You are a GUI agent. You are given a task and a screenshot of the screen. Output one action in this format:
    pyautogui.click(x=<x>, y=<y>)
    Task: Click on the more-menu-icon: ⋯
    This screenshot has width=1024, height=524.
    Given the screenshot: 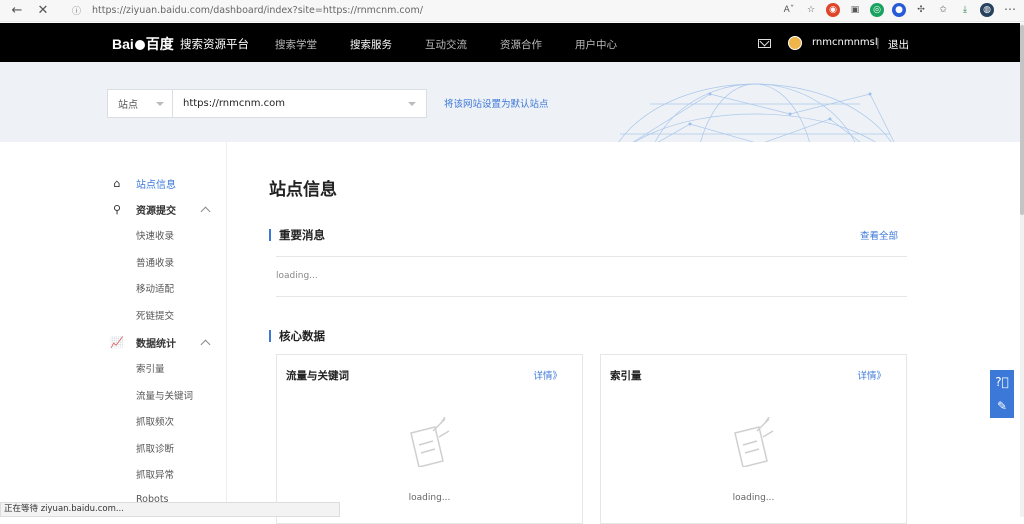 What is the action you would take?
    pyautogui.click(x=1010, y=9)
    